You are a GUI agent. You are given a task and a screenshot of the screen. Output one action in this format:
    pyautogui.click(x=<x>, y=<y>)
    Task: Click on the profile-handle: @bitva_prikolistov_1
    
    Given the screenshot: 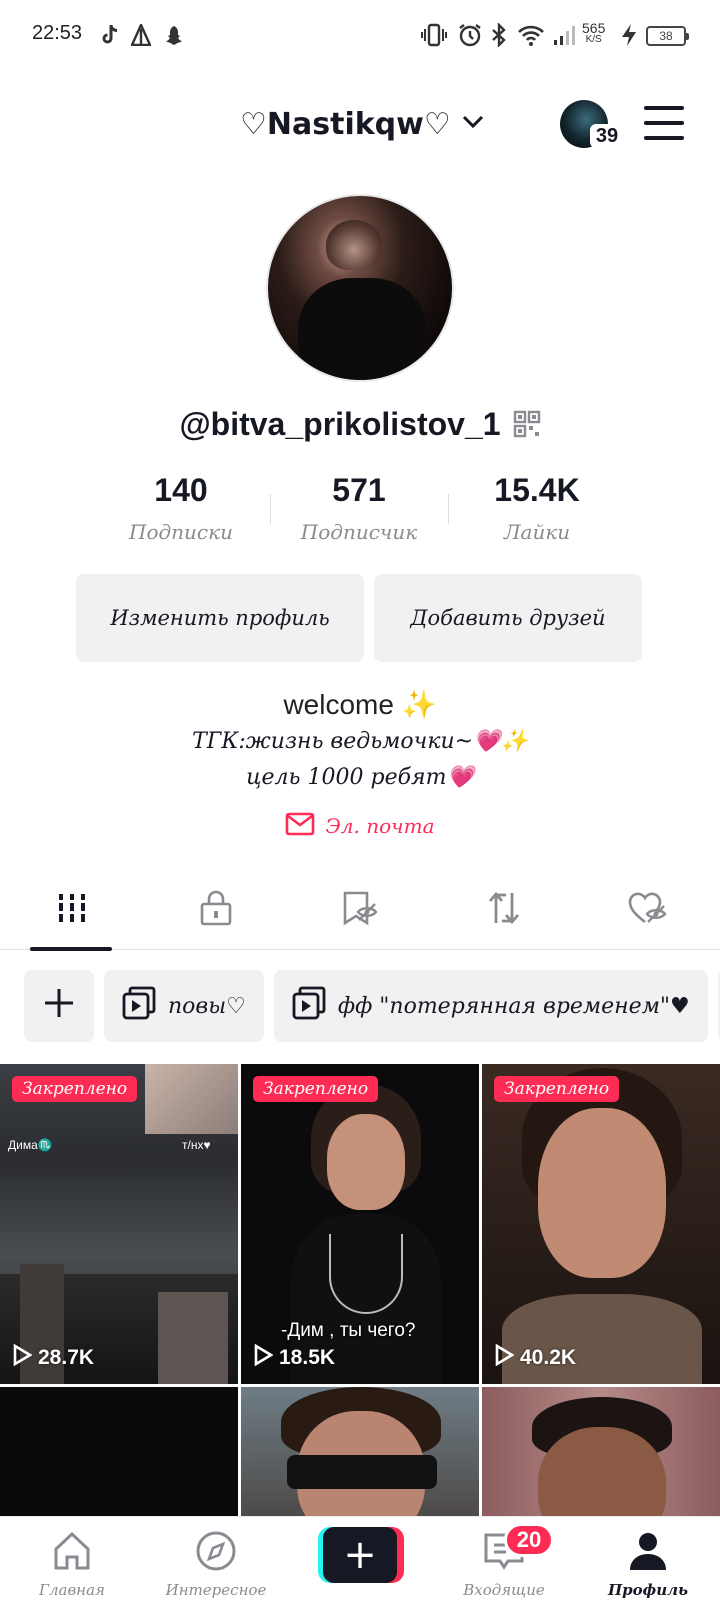 What is the action you would take?
    pyautogui.click(x=340, y=423)
    